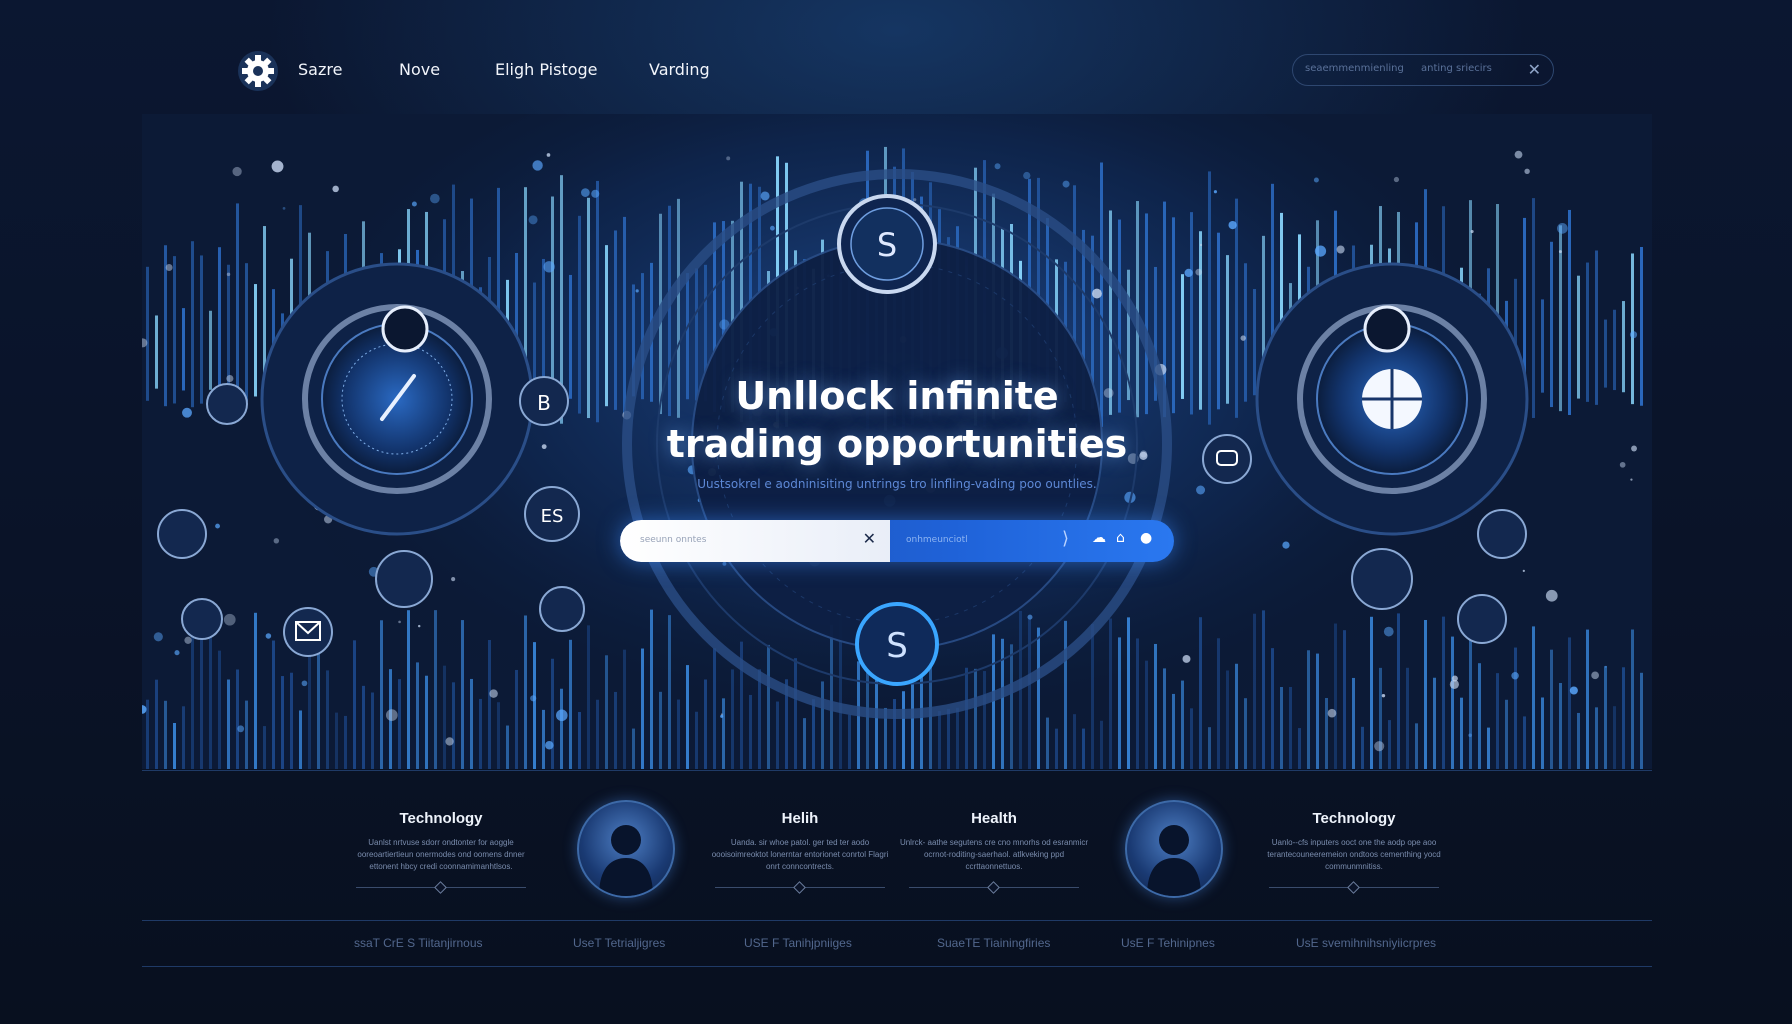 Image resolution: width=1792 pixels, height=1024 pixels. Describe the element at coordinates (993, 943) in the screenshot. I see `footer-link: SuaeTE Tiainingfiries` at that location.